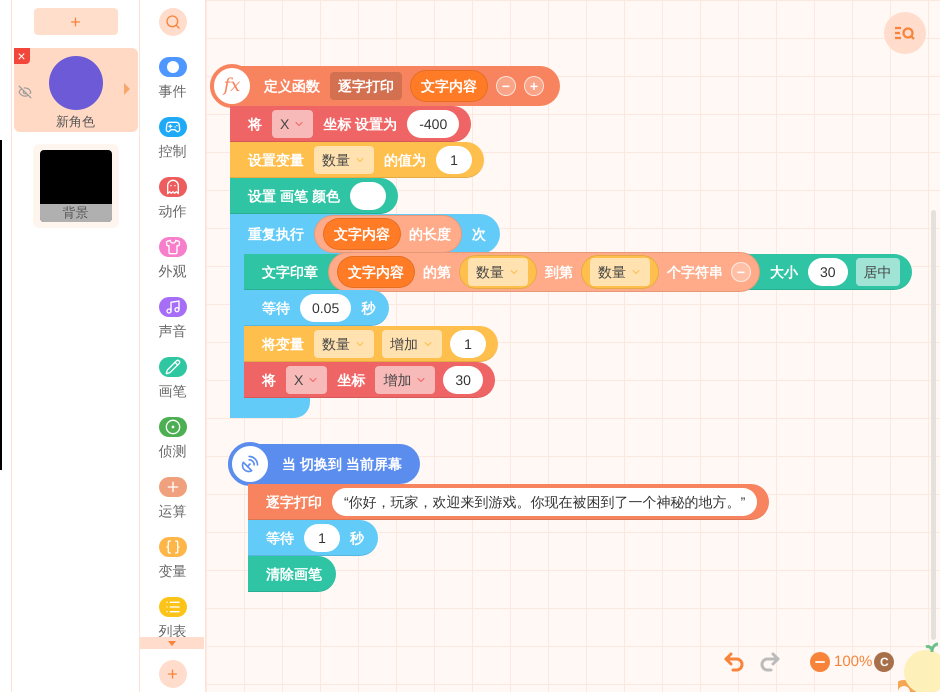 Image resolution: width=940 pixels, height=692 pixels. I want to click on reporter-block: 文字内容 的第 数量 到第 数量 个字符串 −, so click(544, 272).